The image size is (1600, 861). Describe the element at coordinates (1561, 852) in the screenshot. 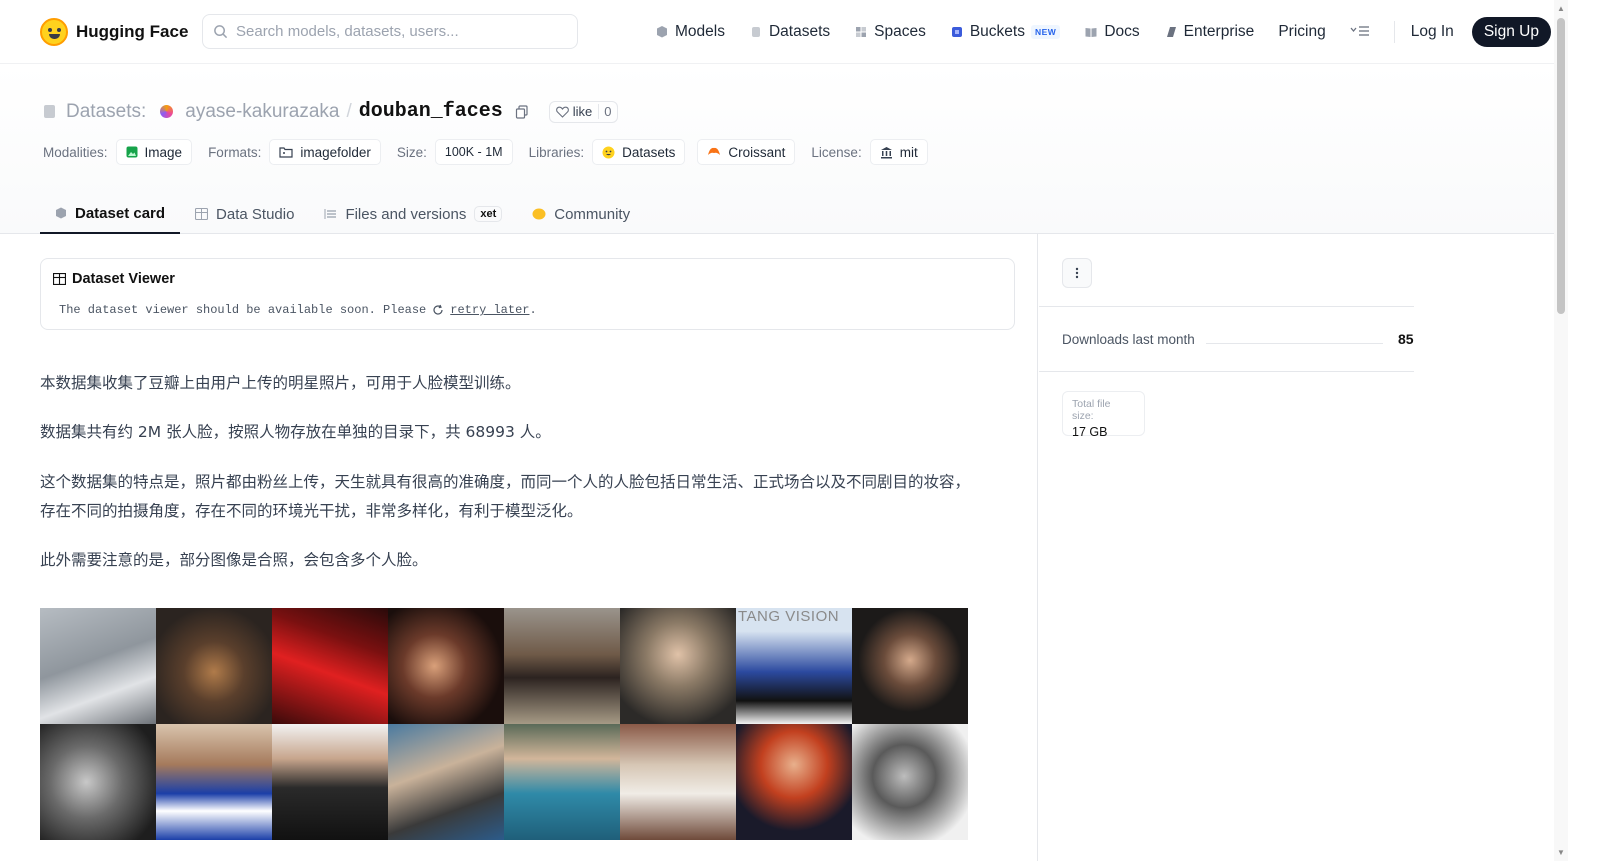

I see `scroll-down-arrow-icon: ▼` at that location.